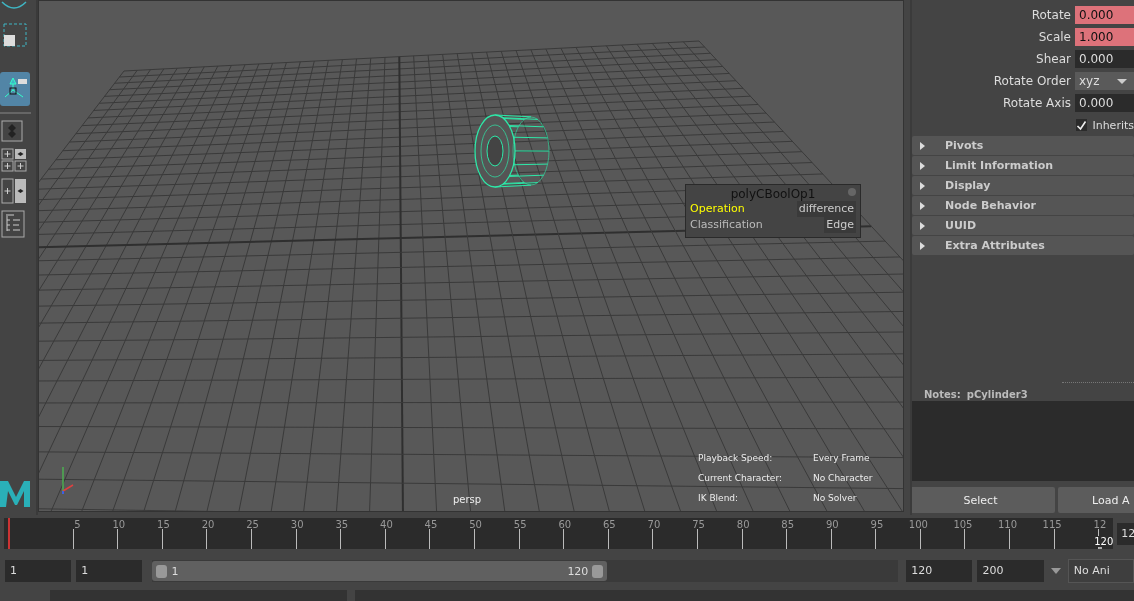 The image size is (1134, 601). I want to click on hud-value: Every Frame, so click(842, 458).